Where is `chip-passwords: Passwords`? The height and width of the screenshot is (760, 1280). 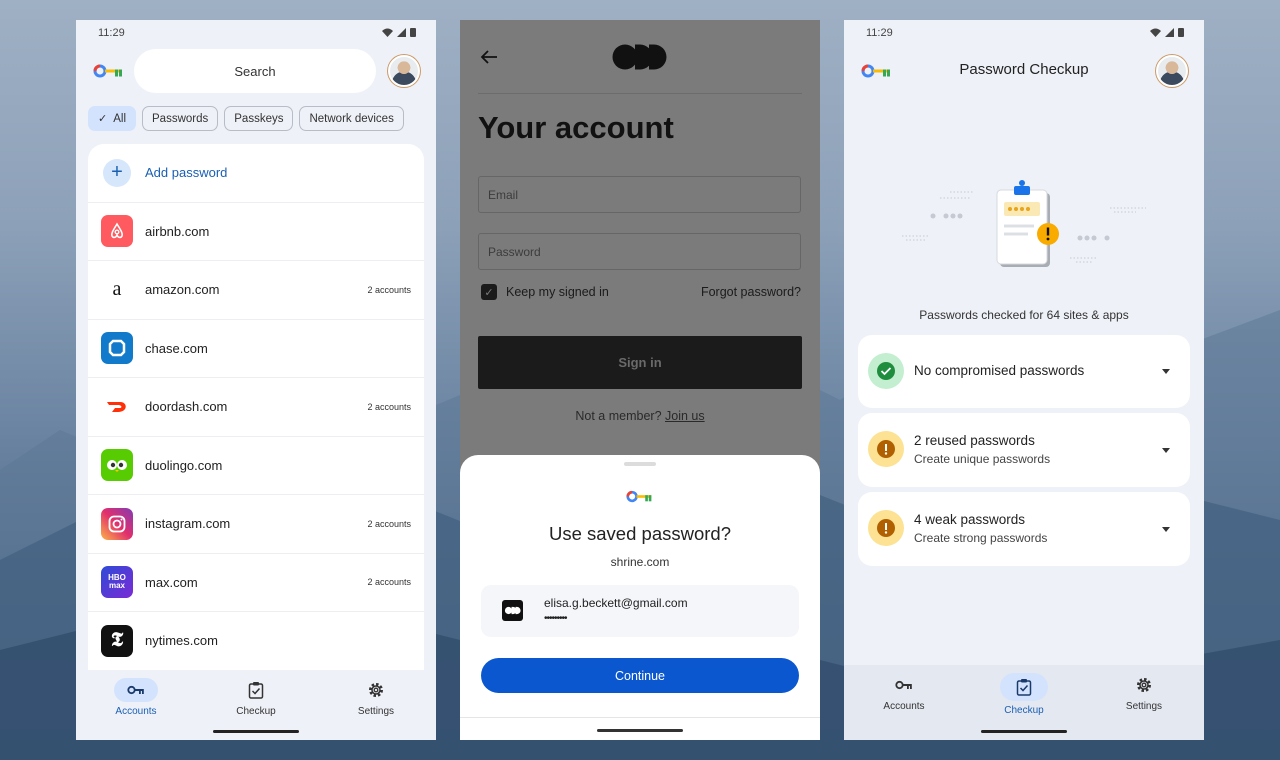
chip-passwords: Passwords is located at coordinates (180, 118).